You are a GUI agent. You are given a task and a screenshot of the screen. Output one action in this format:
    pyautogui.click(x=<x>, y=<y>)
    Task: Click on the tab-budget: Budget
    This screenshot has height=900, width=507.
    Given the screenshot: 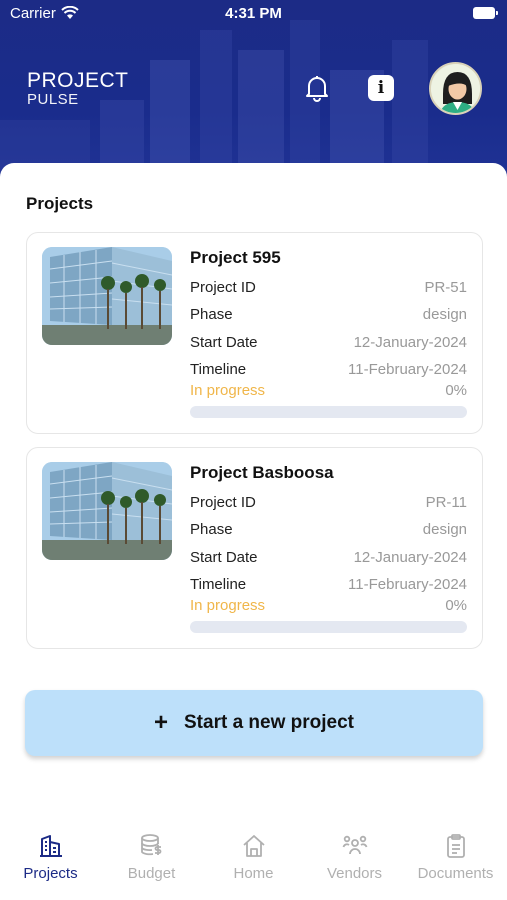 What is the action you would take?
    pyautogui.click(x=151, y=855)
    